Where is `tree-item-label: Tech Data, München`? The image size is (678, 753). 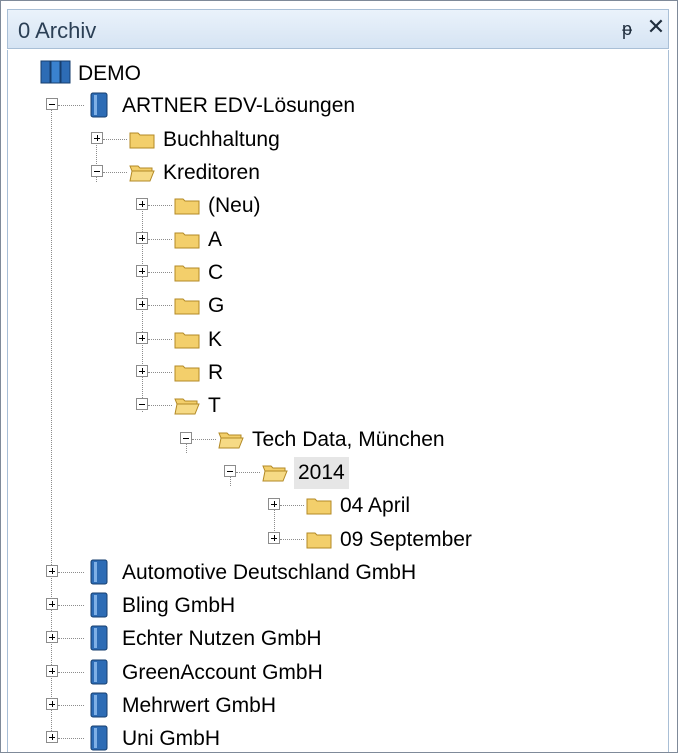
tree-item-label: Tech Data, München is located at coordinates (348, 439).